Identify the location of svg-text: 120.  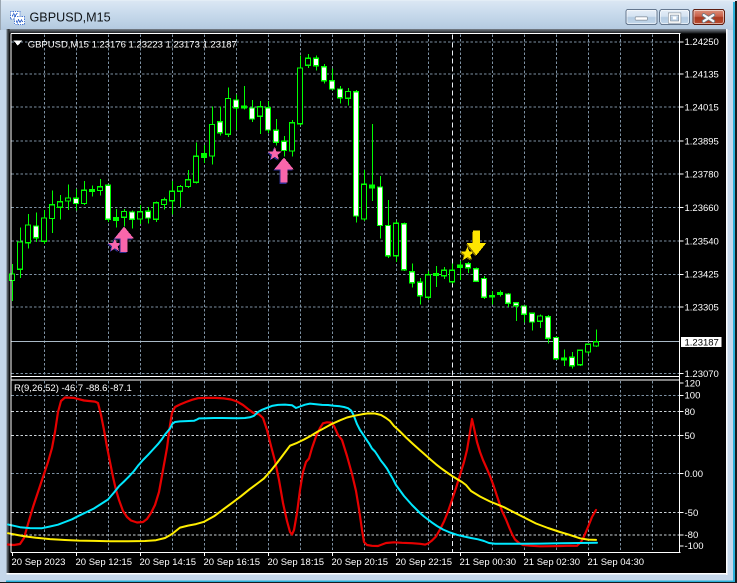
(693, 384).